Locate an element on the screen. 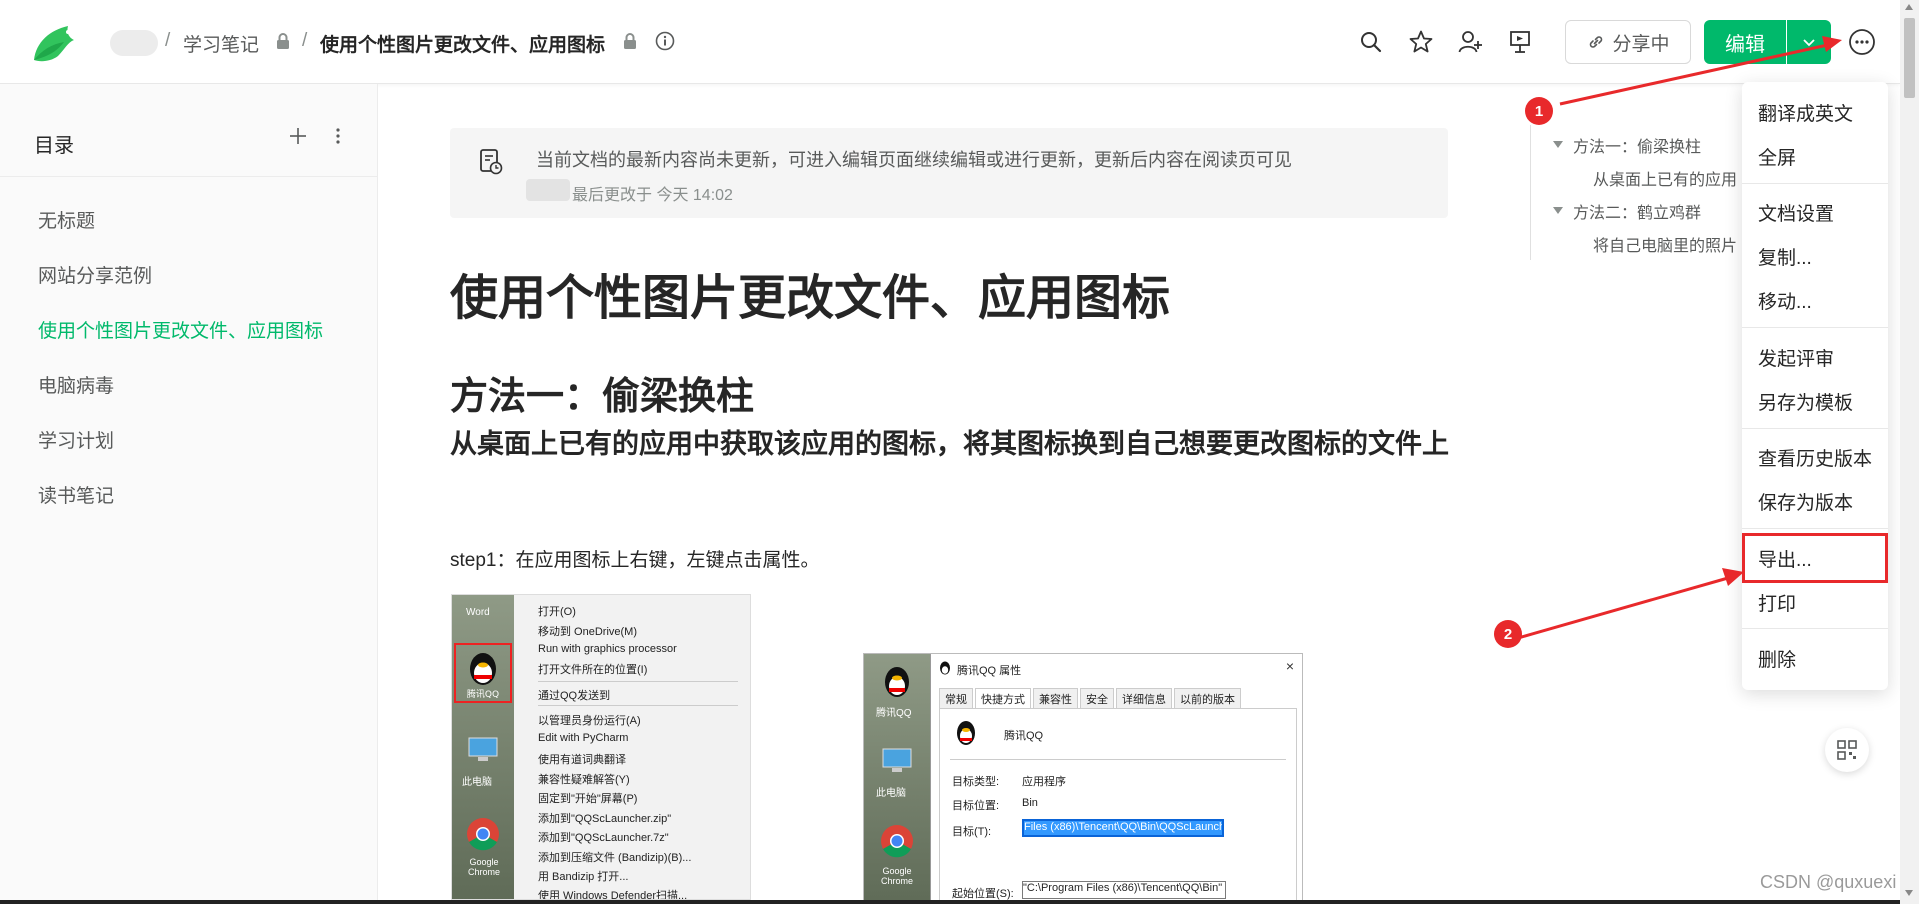 The image size is (1919, 904). start-in-field: "C:\Program Files (x86)\Tencent\QQ\Bin" is located at coordinates (1124, 890).